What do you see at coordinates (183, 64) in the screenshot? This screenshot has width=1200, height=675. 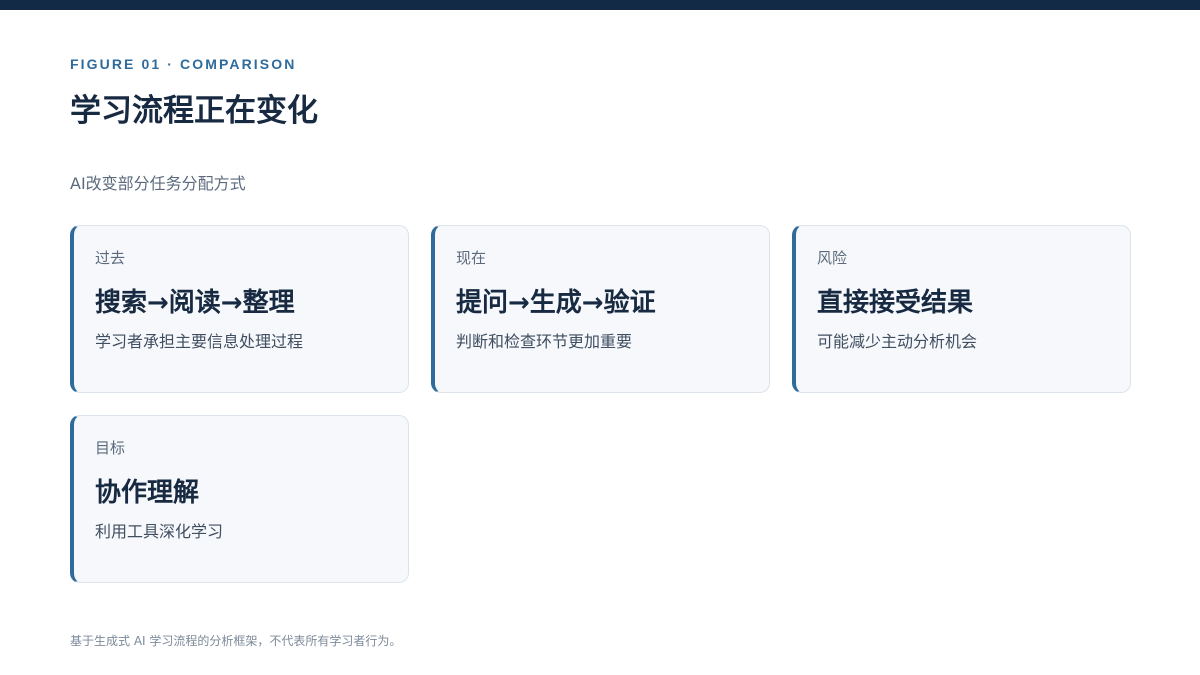 I see `figure-eyebrow: FIGURE 01 · COMPARISON` at bounding box center [183, 64].